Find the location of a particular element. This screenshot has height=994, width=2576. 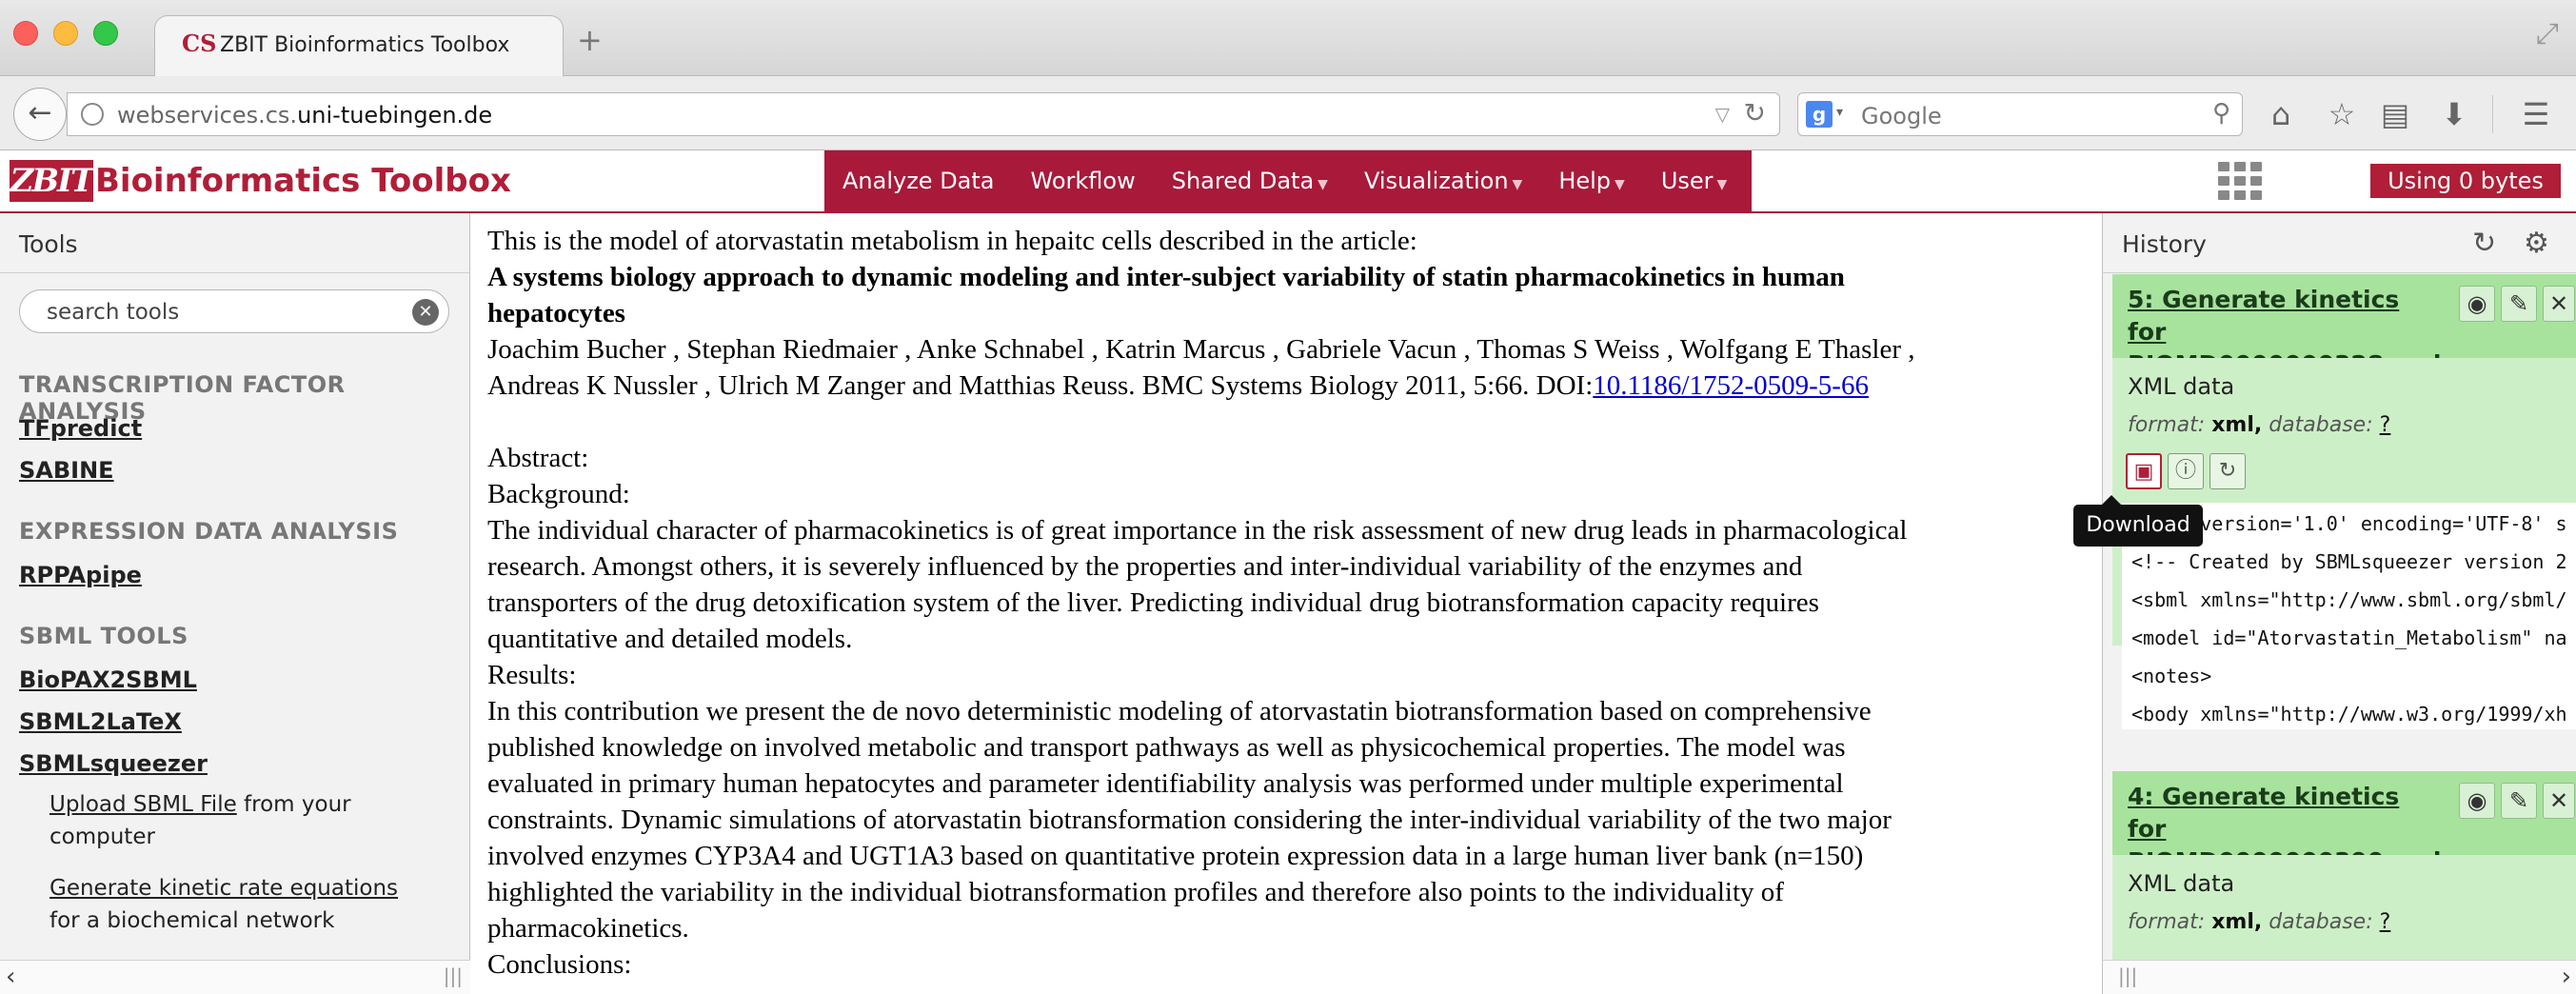

doi-link: 10.1186/1752-0509-5-66 is located at coordinates (1731, 385).